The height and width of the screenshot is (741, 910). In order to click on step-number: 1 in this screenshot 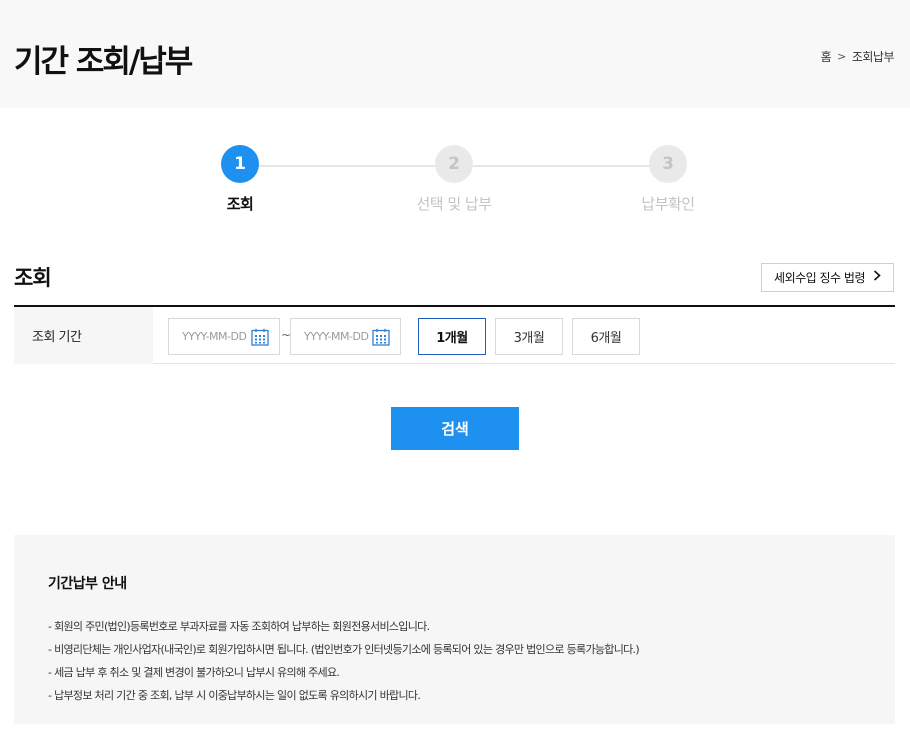, I will do `click(240, 164)`.